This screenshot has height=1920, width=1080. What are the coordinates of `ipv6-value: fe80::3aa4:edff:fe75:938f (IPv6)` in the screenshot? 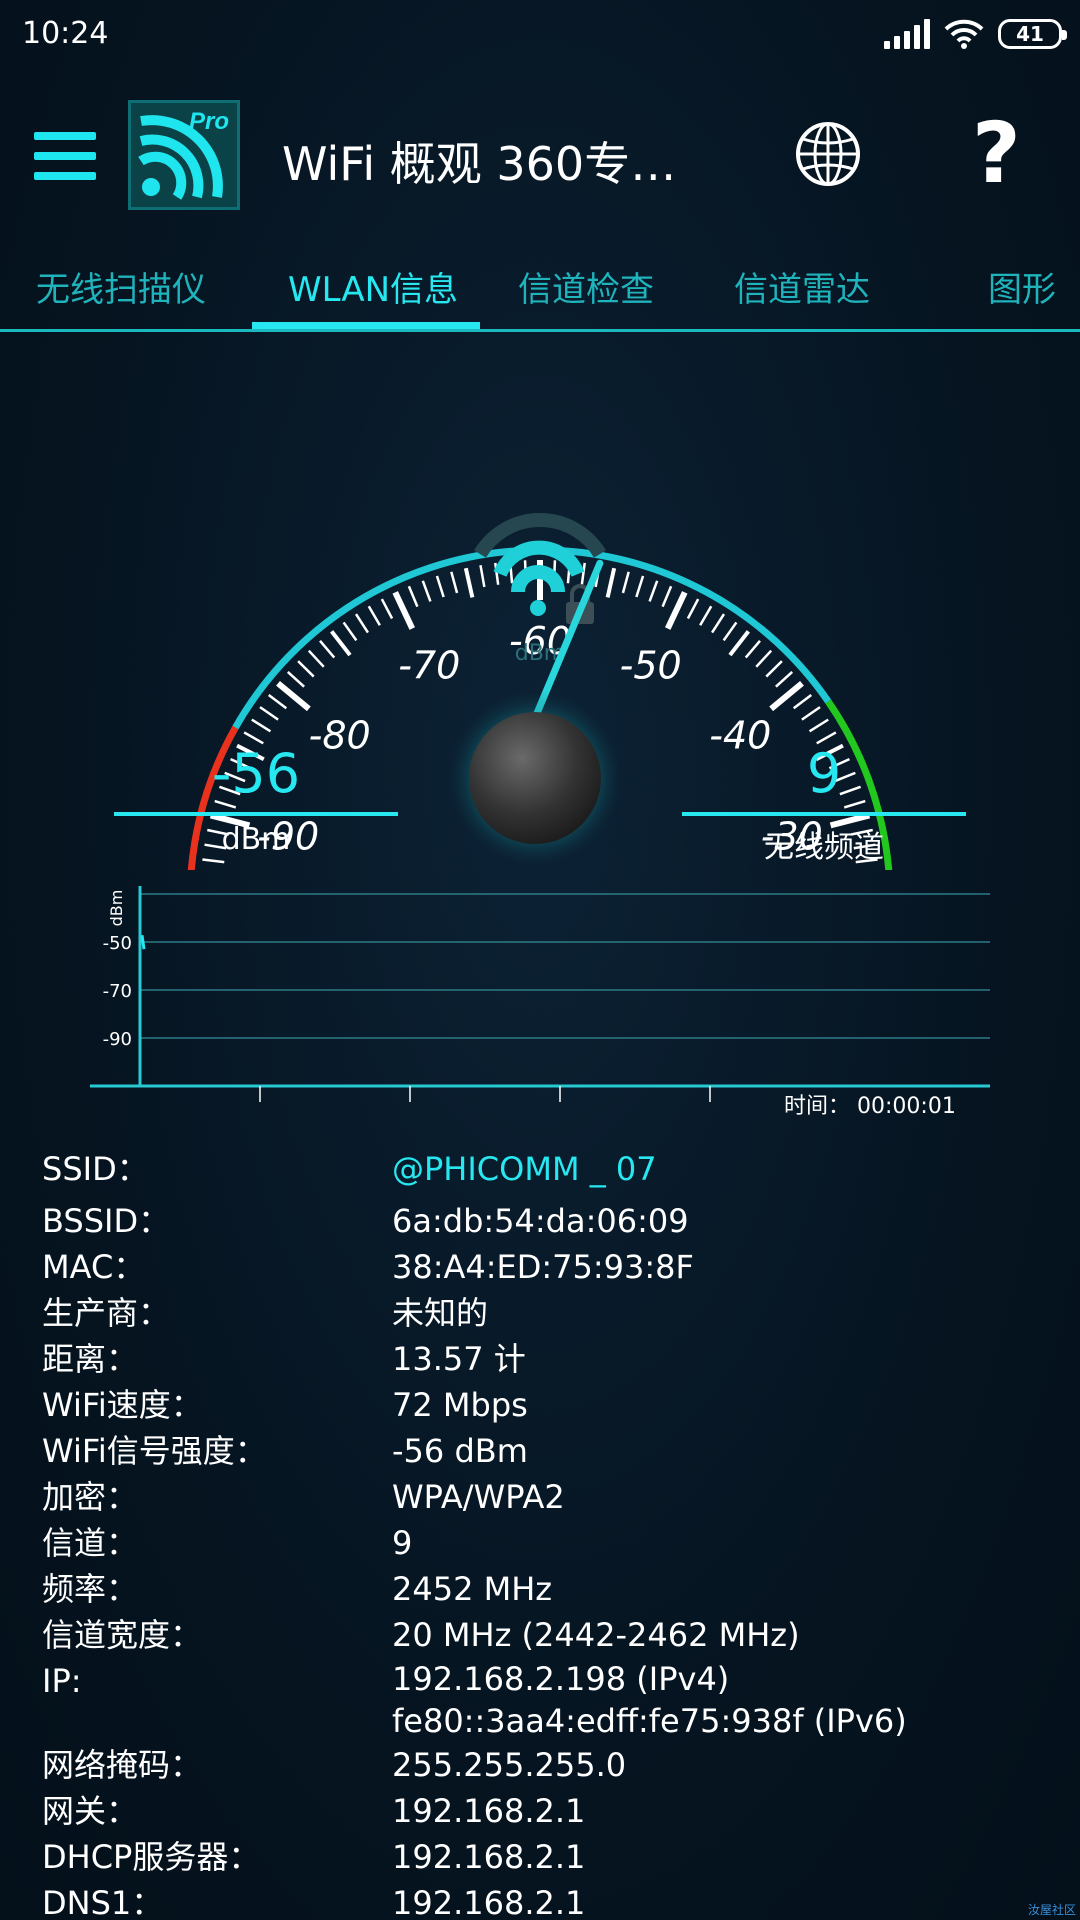 It's located at (649, 1721).